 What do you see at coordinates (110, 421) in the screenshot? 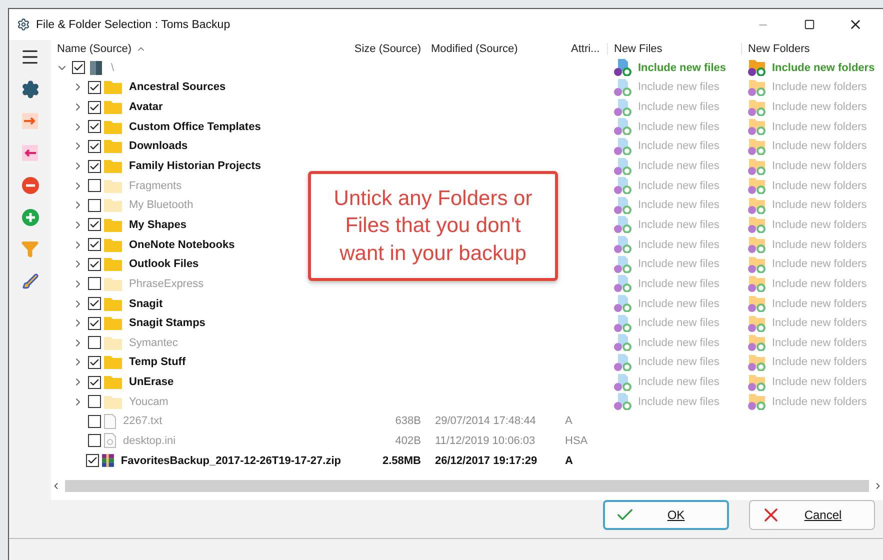
I see `document-icon` at bounding box center [110, 421].